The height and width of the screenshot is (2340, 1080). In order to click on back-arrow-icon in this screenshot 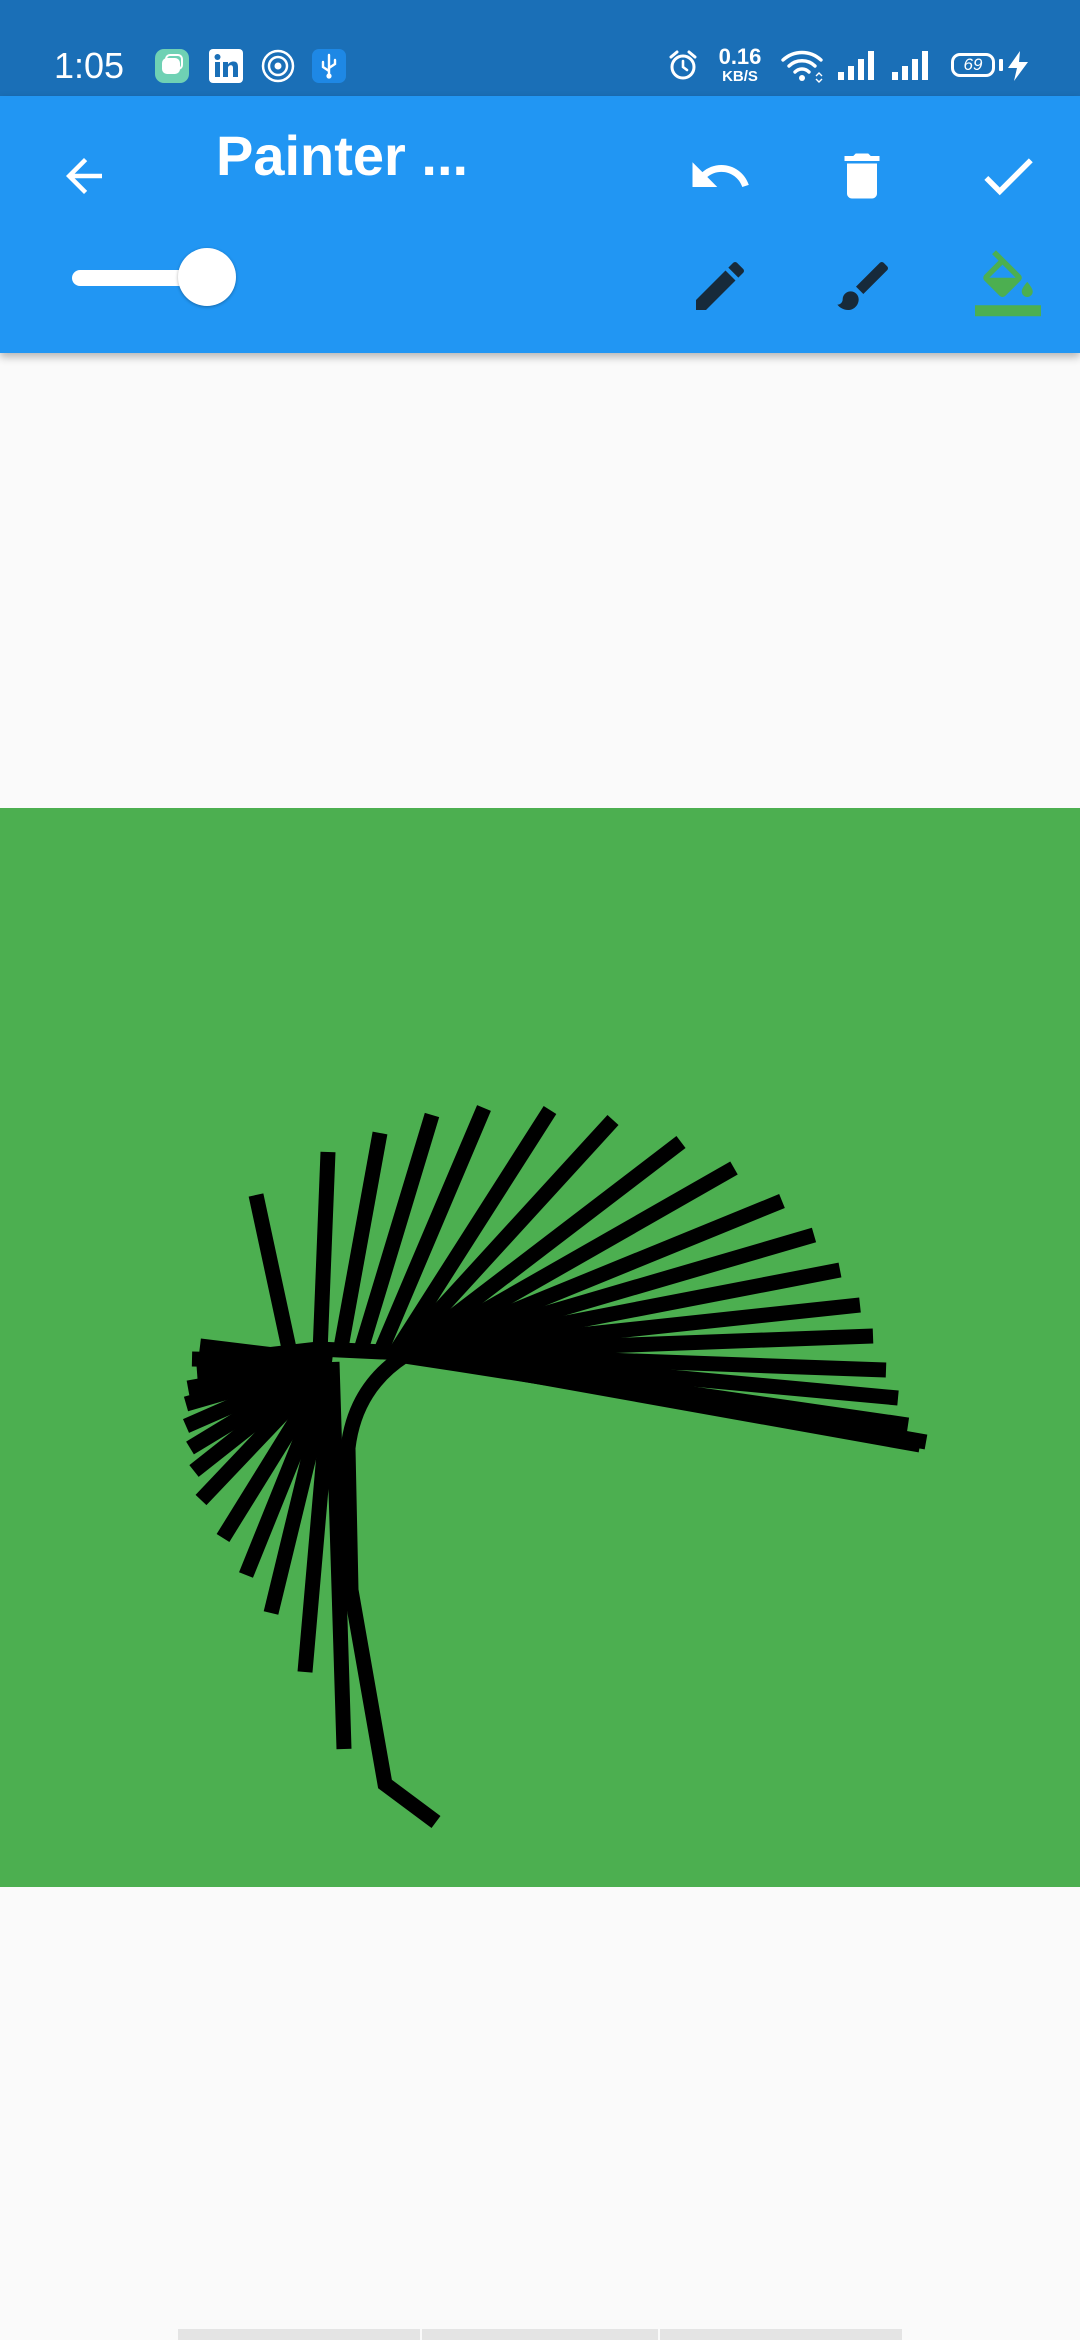, I will do `click(84, 176)`.